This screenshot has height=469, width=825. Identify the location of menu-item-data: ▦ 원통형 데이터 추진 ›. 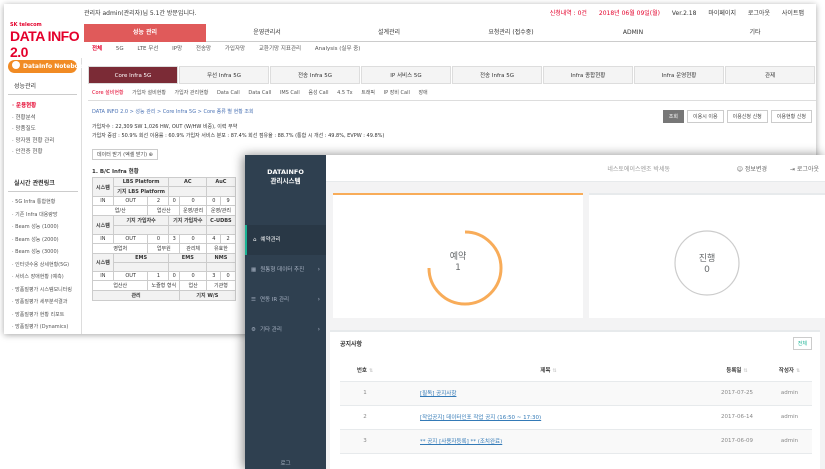
(285, 270).